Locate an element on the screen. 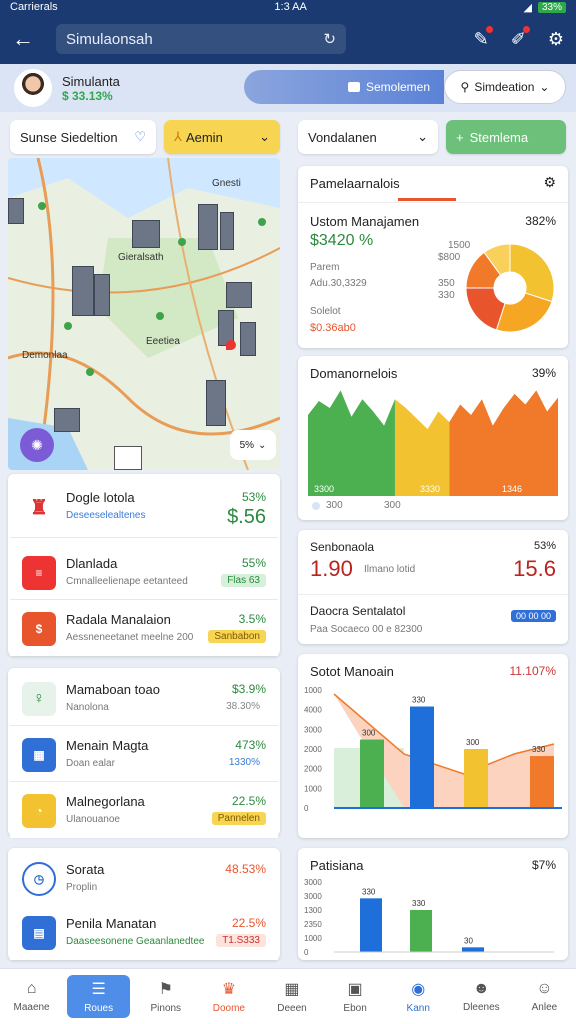 The width and height of the screenshot is (576, 1024). nav-item-home: ⌂ Maaene is located at coordinates (31, 996).